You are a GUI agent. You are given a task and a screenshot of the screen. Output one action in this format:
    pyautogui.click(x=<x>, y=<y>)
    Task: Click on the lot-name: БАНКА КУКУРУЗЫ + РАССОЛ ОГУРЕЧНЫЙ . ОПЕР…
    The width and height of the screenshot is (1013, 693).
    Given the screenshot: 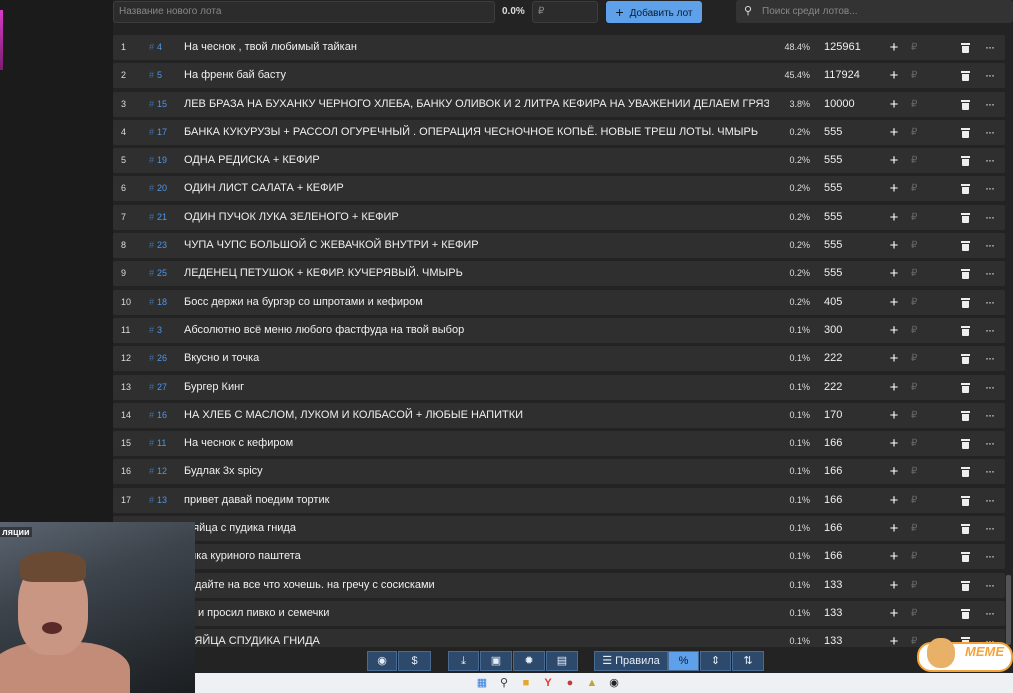 What is the action you would take?
    pyautogui.click(x=476, y=132)
    